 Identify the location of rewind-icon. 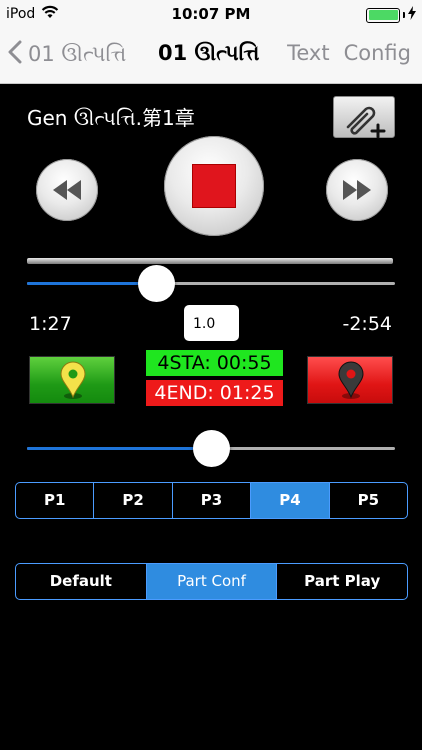
(67, 190).